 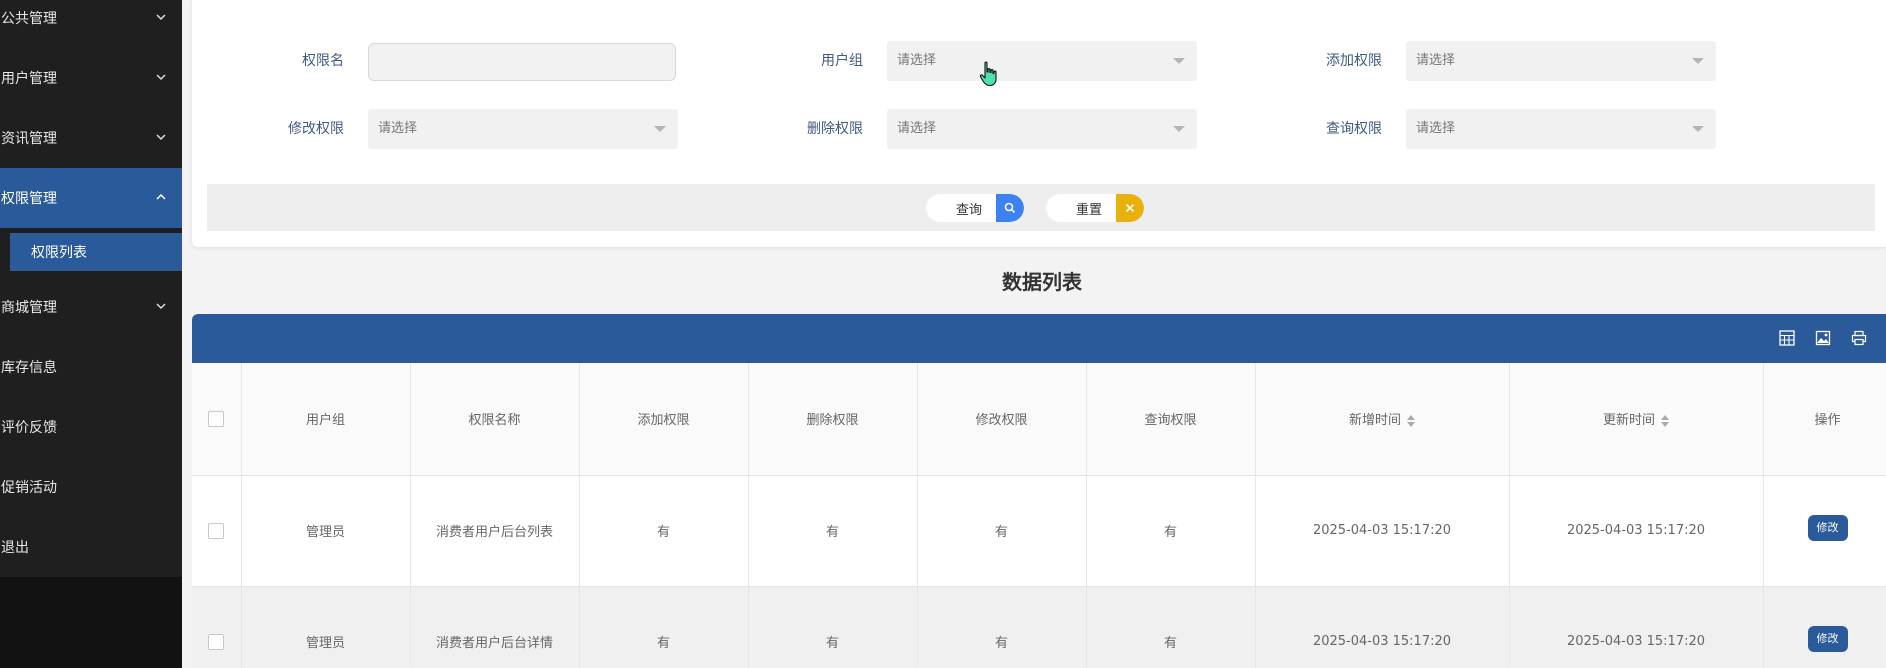 I want to click on select-all-checkbox, so click(x=216, y=418).